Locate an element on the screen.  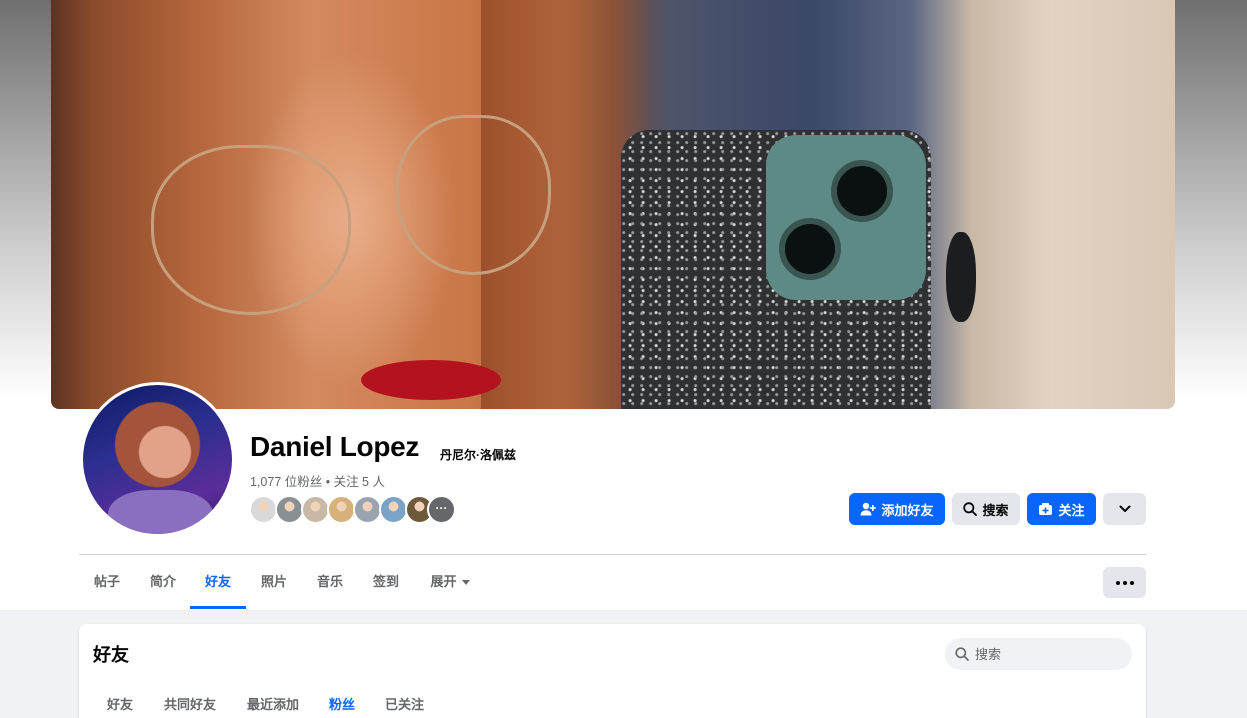
profile-name: Daniel Lopez is located at coordinates (335, 446).